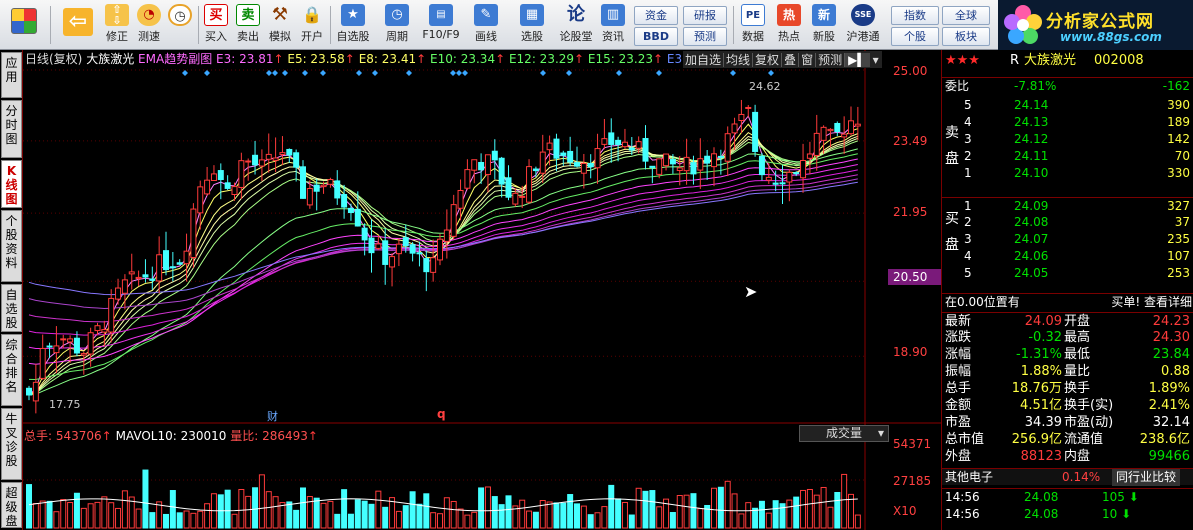  Describe the element at coordinates (1067, 273) in the screenshot. I see `buy-level-row: 5 24.05 253` at that location.